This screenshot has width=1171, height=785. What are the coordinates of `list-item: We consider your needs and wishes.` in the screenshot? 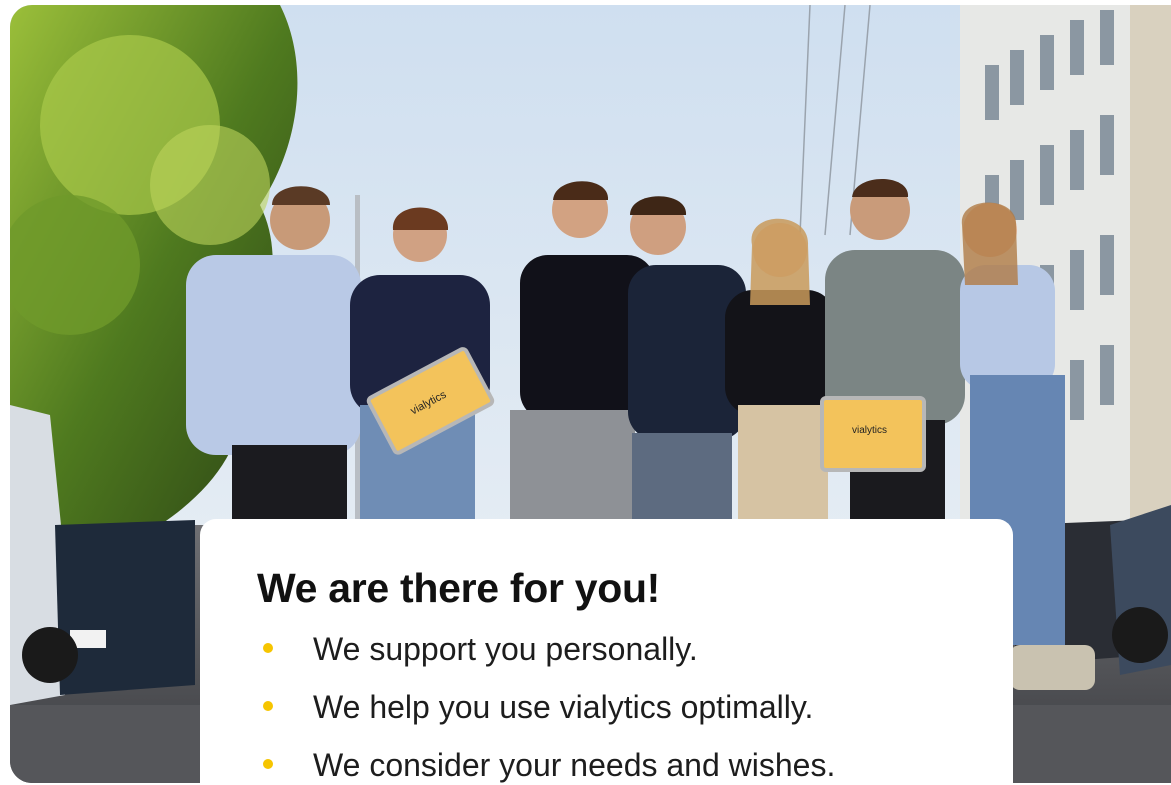 It's located at (607, 764).